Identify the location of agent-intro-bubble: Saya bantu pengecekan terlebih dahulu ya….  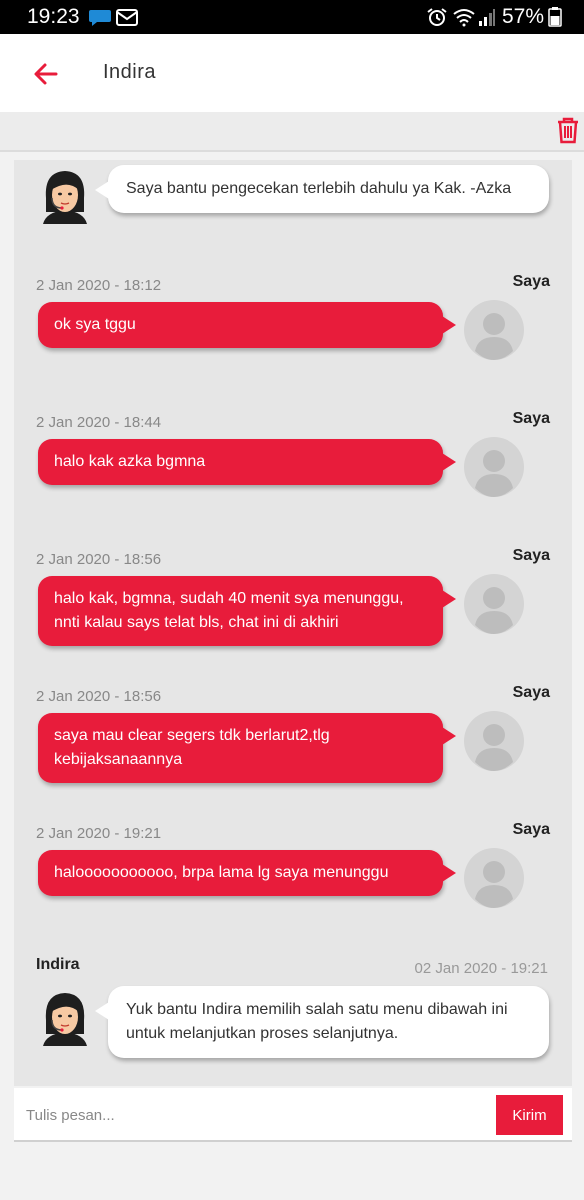
(322, 189).